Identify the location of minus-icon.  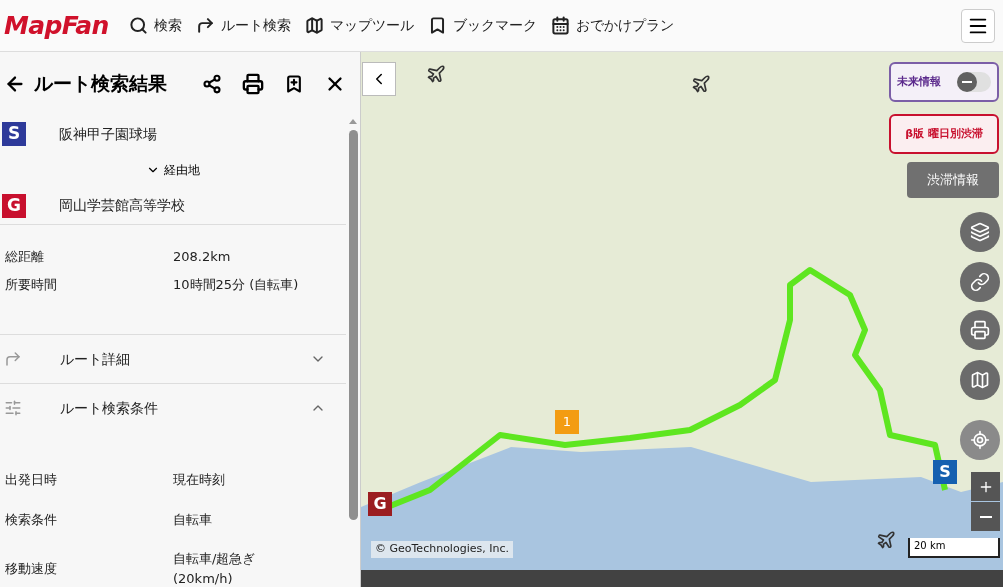
(985, 516).